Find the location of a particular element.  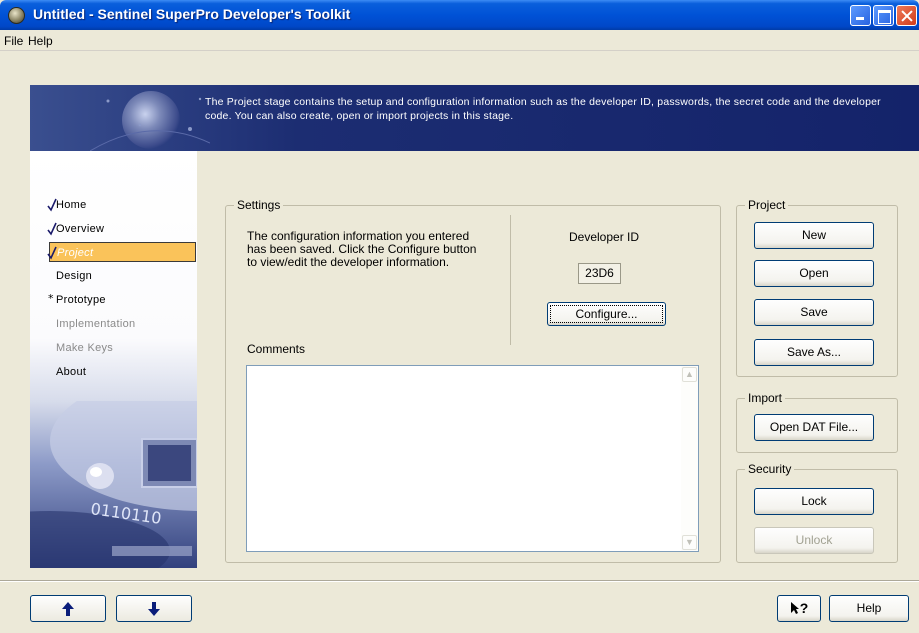

scroll-up-icon: ▲ is located at coordinates (689, 374).